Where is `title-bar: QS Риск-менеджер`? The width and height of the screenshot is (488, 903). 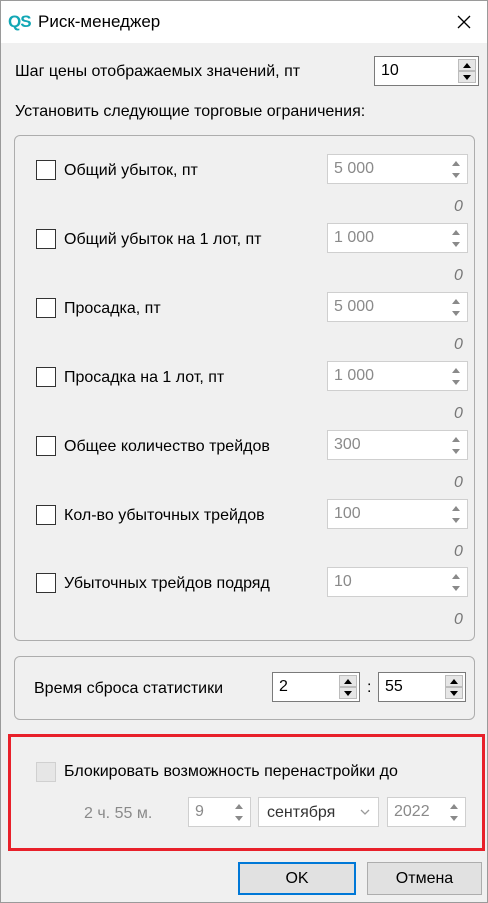
title-bar: QS Риск-менеджер is located at coordinates (244, 22).